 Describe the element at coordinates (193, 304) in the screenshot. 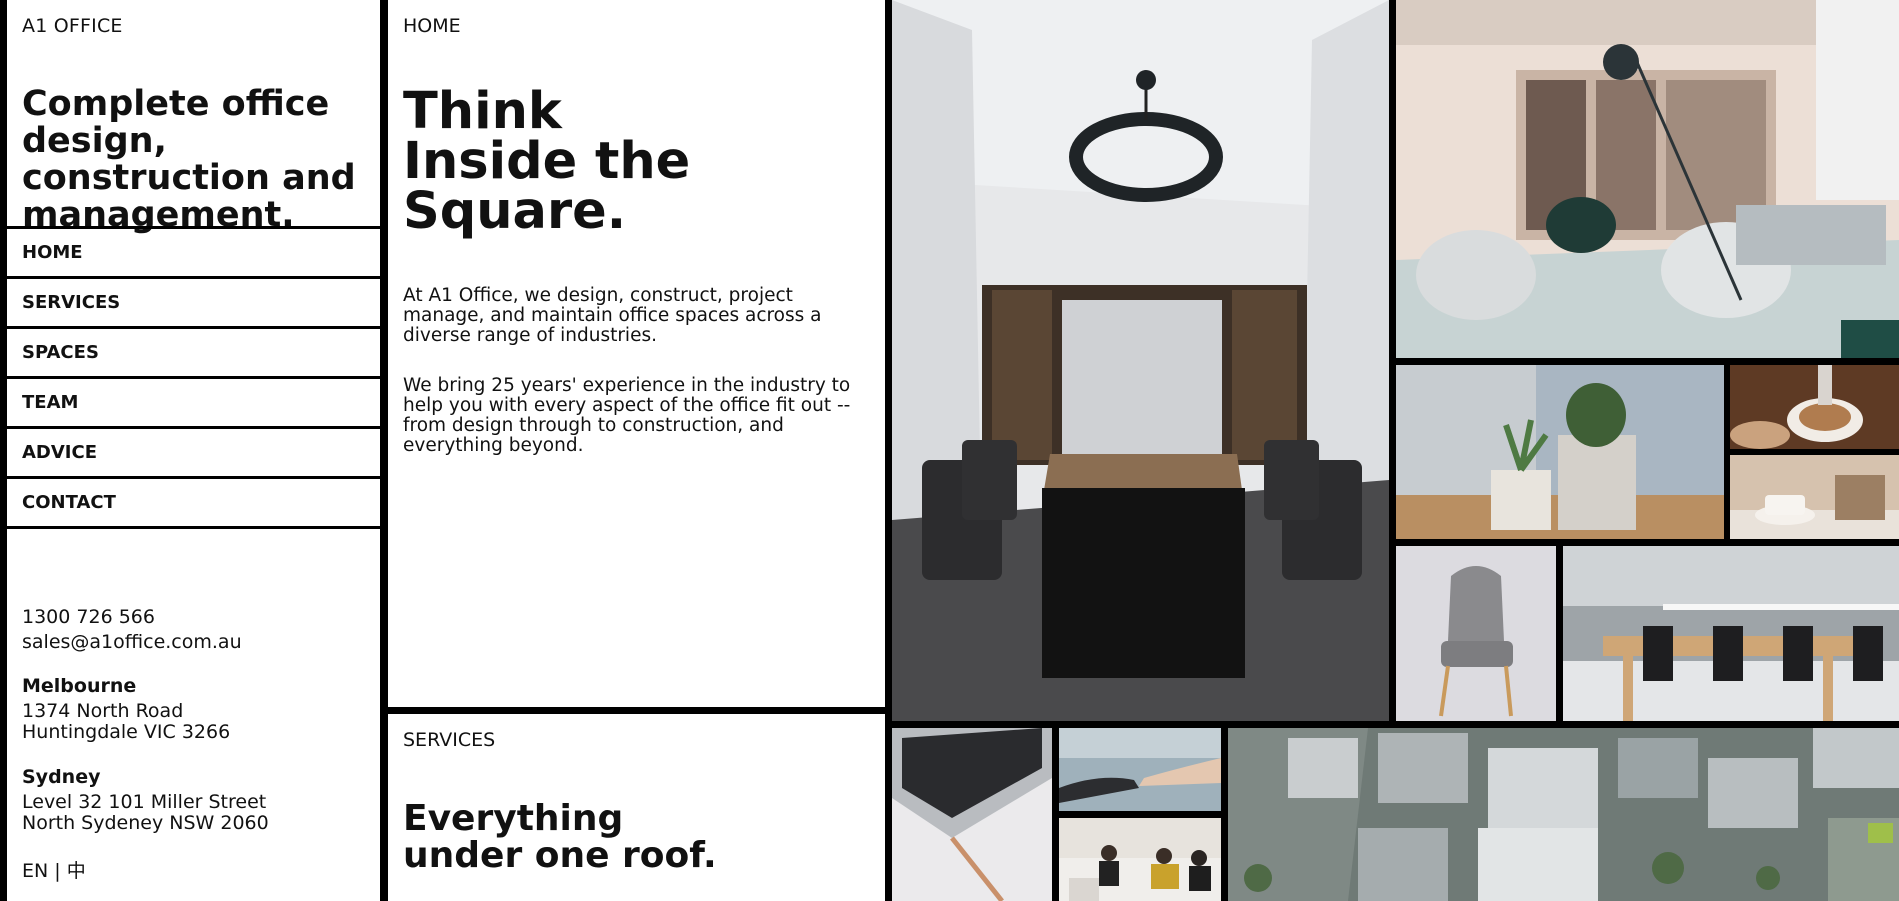

I see `nav-item-services: SERVICES` at that location.